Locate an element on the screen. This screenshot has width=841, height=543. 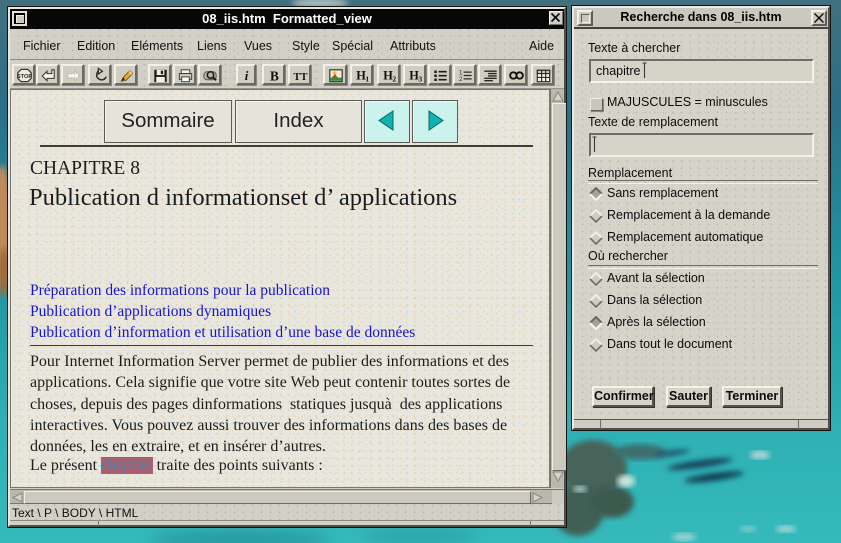
svg-text: 3 is located at coordinates (420, 79).